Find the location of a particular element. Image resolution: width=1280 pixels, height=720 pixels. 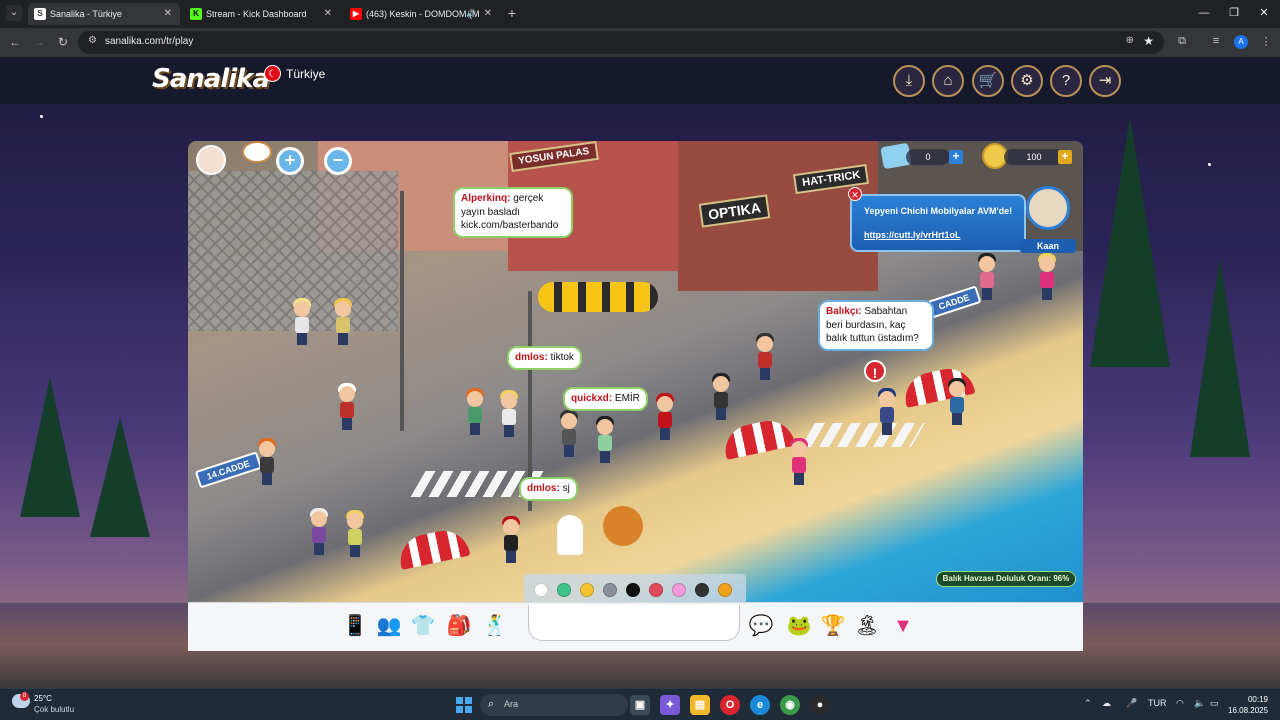

bookmark-star-icon: ★ is located at coordinates (1148, 41).